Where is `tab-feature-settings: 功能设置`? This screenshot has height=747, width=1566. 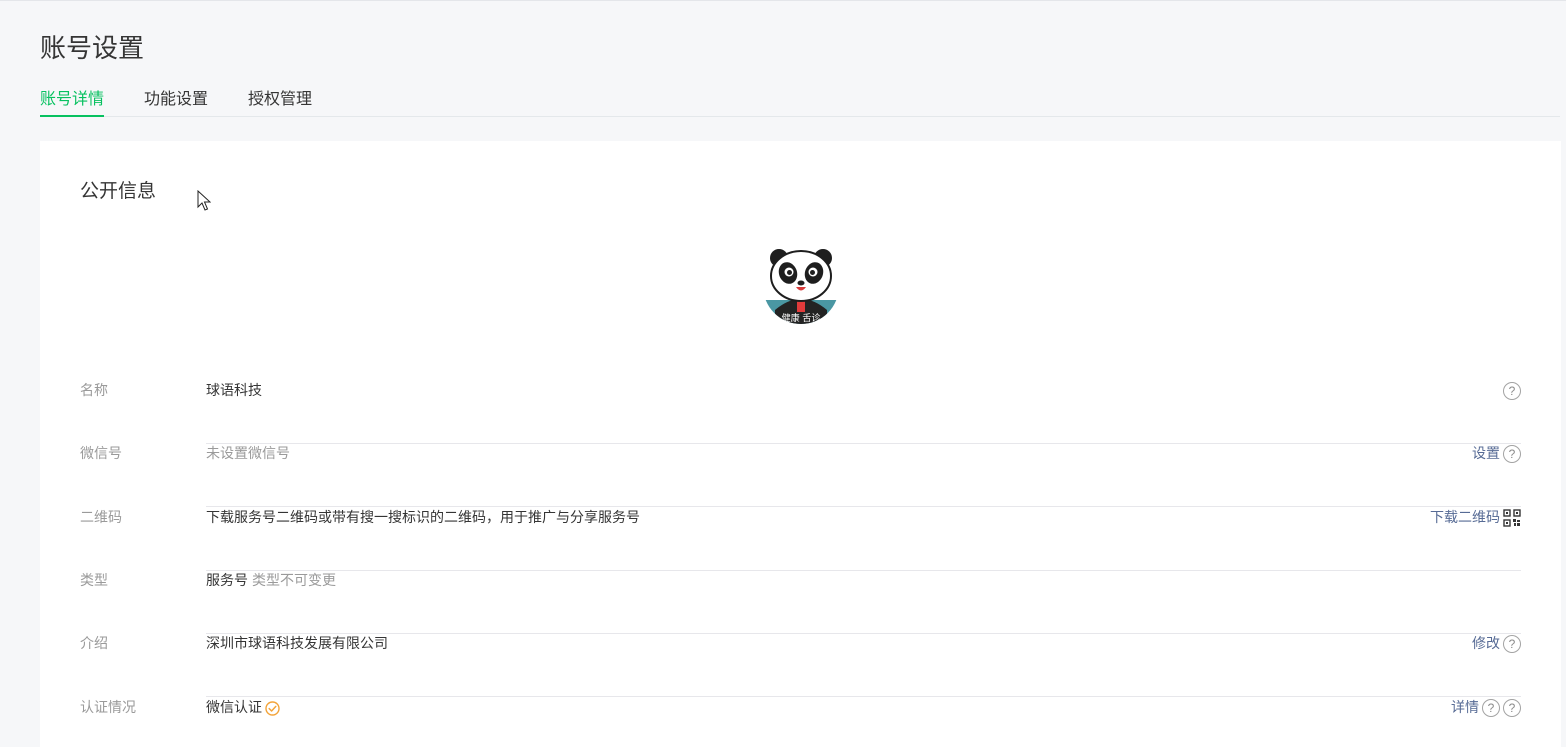
tab-feature-settings: 功能设置 is located at coordinates (176, 101).